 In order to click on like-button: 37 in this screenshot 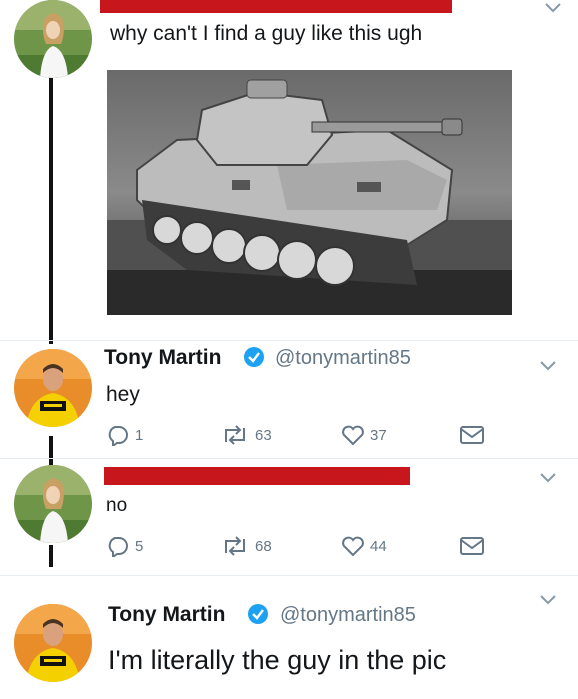, I will do `click(364, 435)`.